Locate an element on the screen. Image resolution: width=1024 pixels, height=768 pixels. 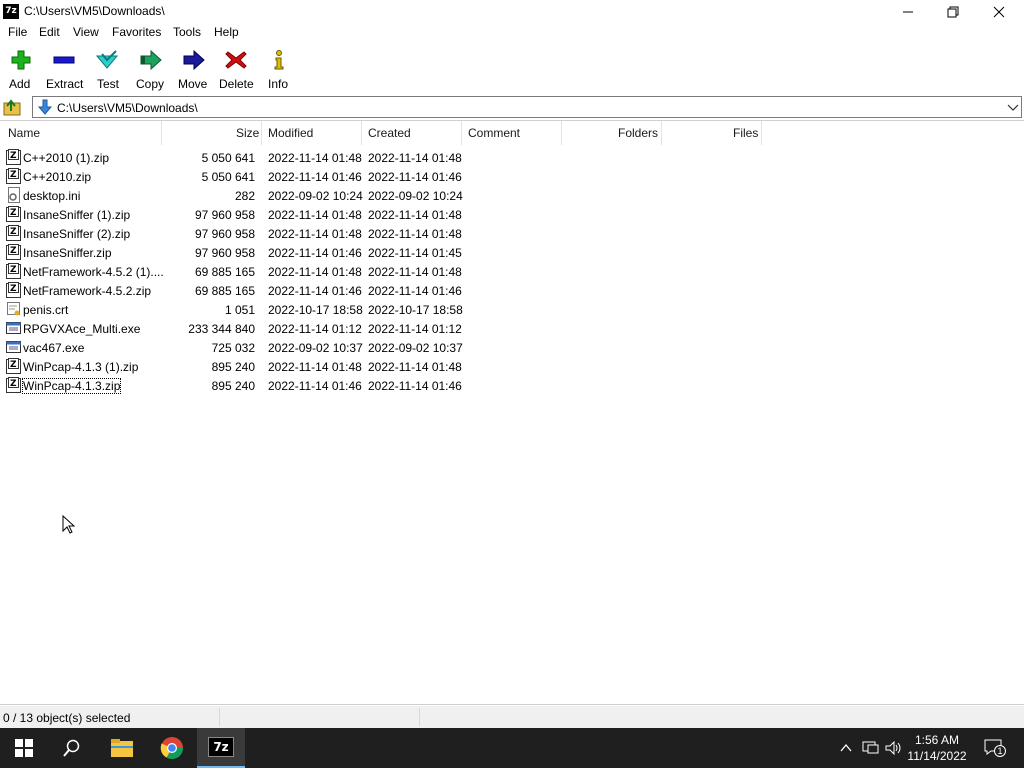
status-bar: 0 / 13 object(s) selected is located at coordinates (512, 717).